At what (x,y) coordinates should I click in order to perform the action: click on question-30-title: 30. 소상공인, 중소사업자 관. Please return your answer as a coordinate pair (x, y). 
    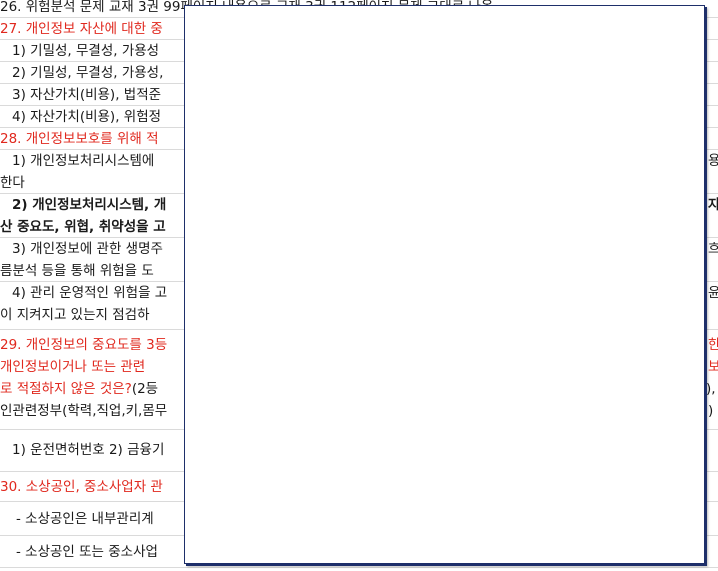
    Looking at the image, I should click on (81, 487).